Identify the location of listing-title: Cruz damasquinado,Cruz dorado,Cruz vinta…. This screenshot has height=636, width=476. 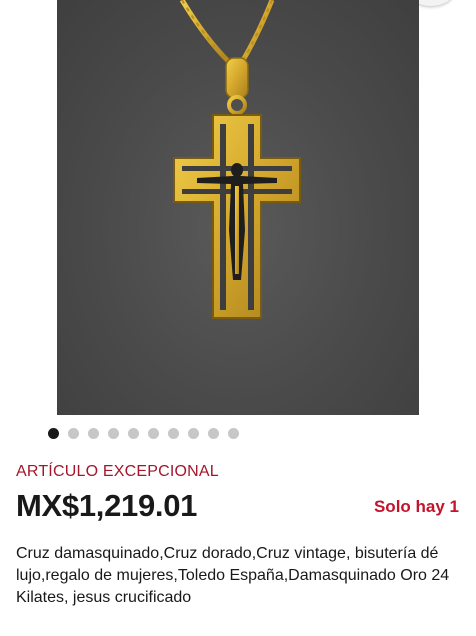
(233, 575).